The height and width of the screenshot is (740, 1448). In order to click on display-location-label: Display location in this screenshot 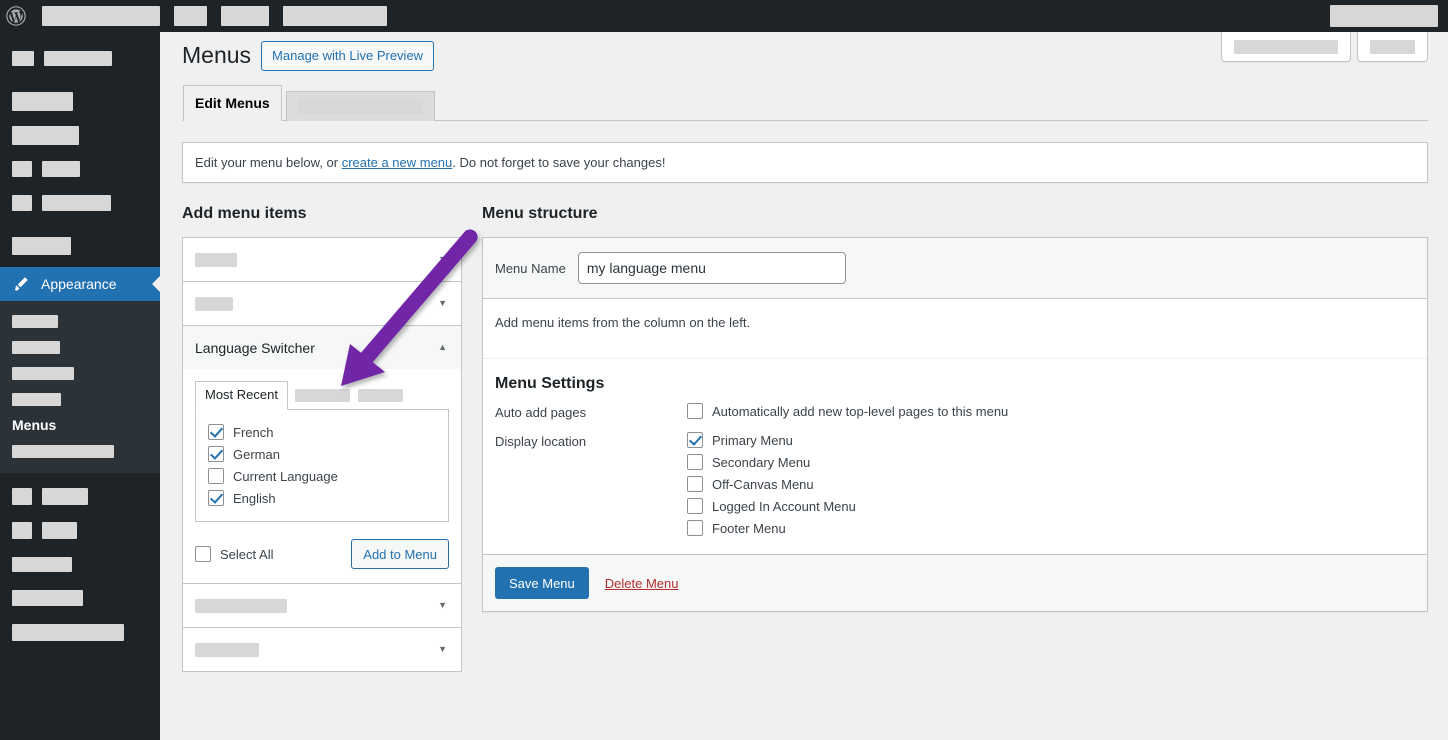, I will do `click(541, 442)`.